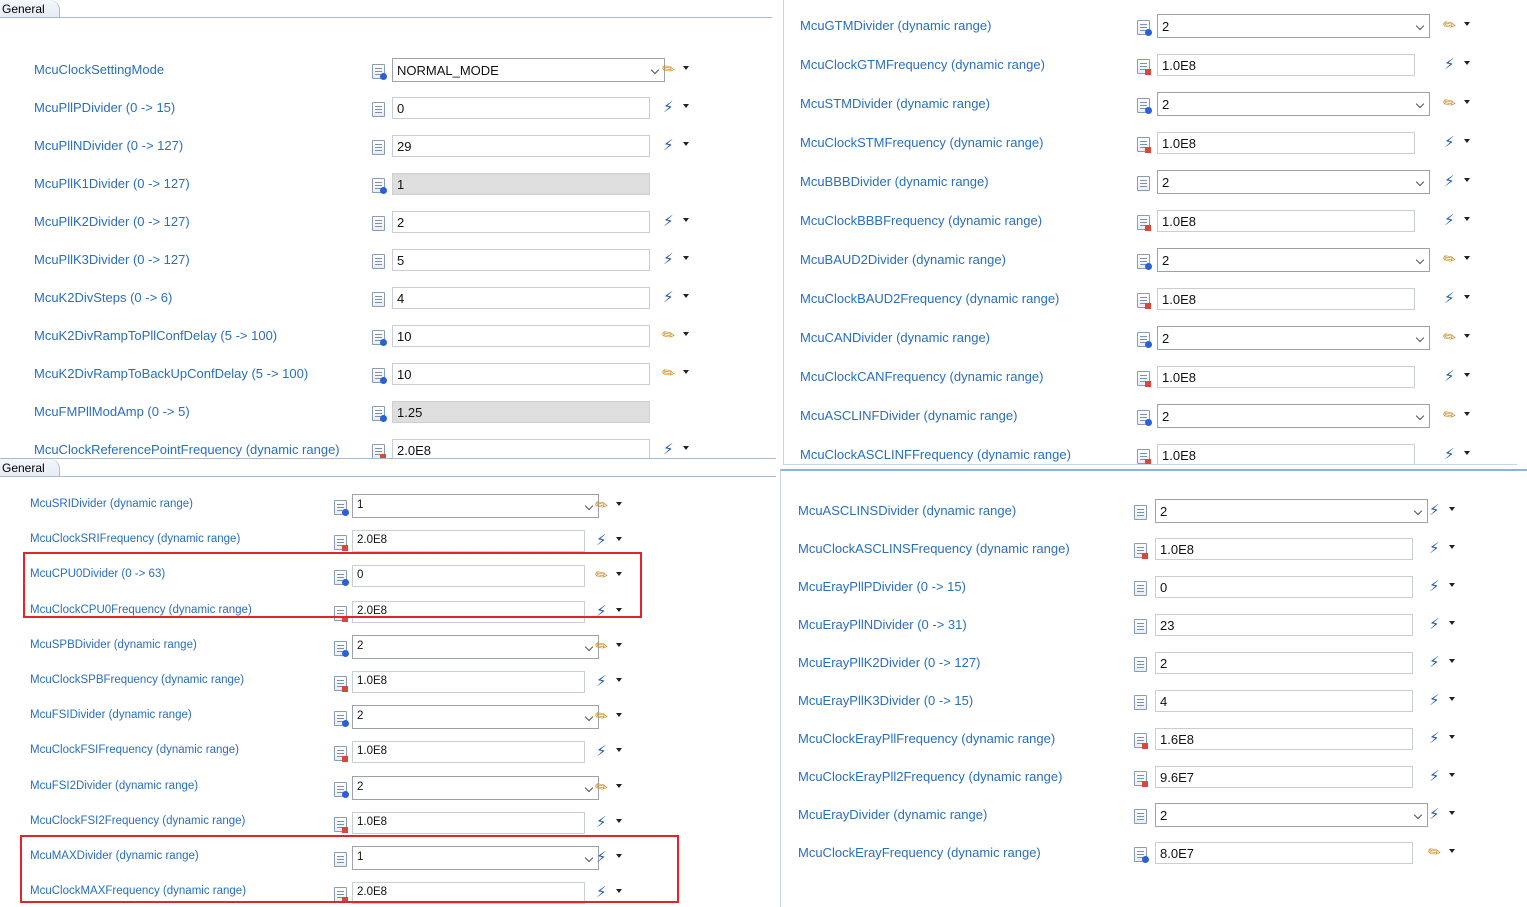 The image size is (1527, 907). I want to click on field-label: McuPllK3Divider (0 -> 127), so click(112, 259).